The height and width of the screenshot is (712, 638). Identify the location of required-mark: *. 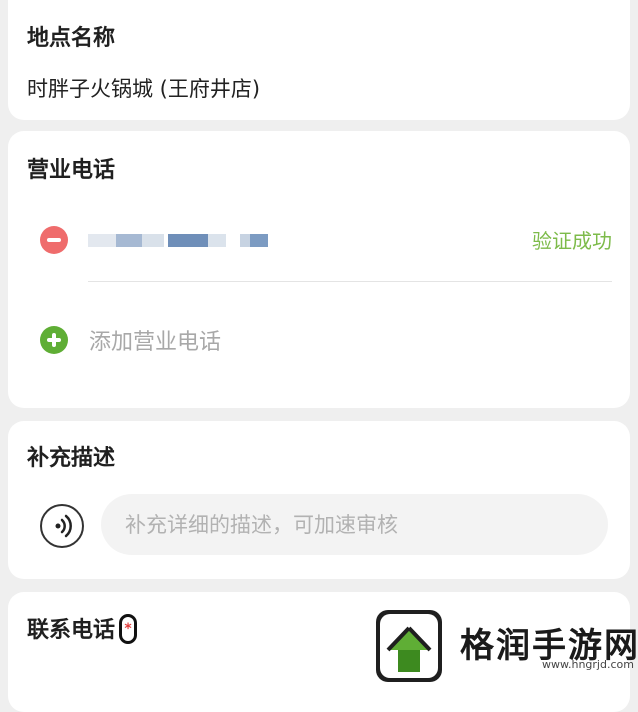
(128, 629).